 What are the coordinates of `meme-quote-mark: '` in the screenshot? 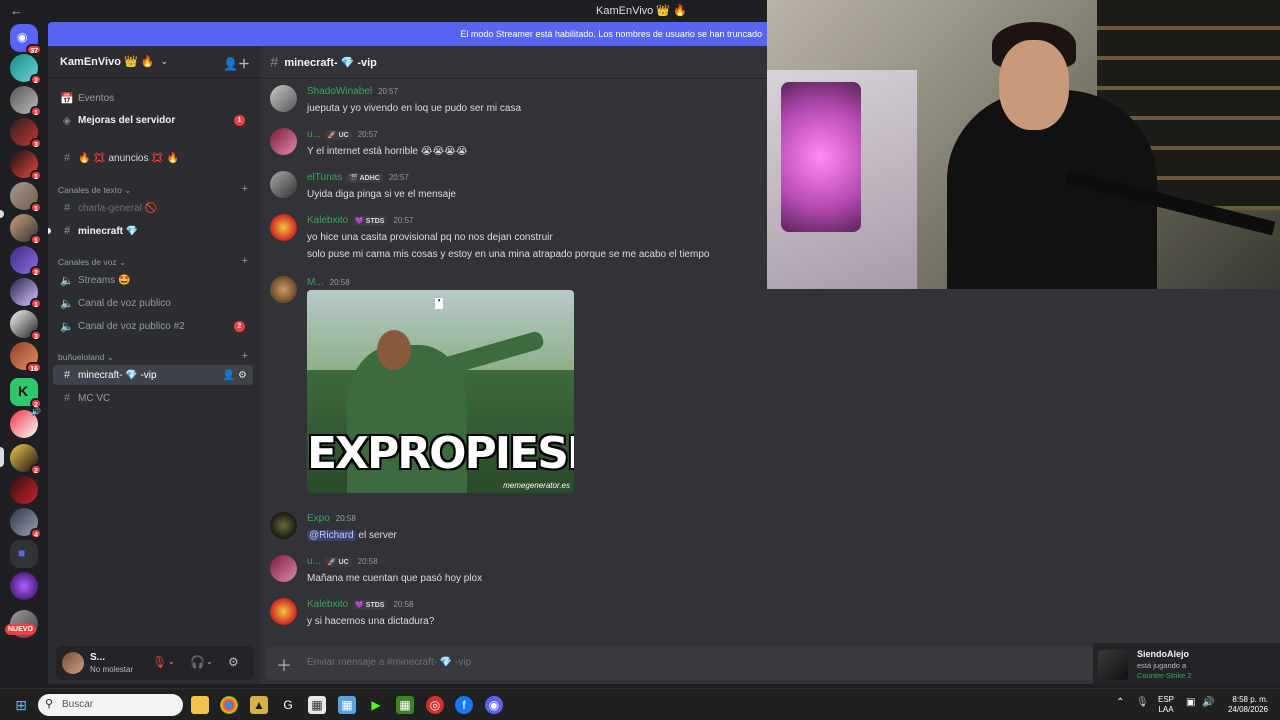 It's located at (439, 303).